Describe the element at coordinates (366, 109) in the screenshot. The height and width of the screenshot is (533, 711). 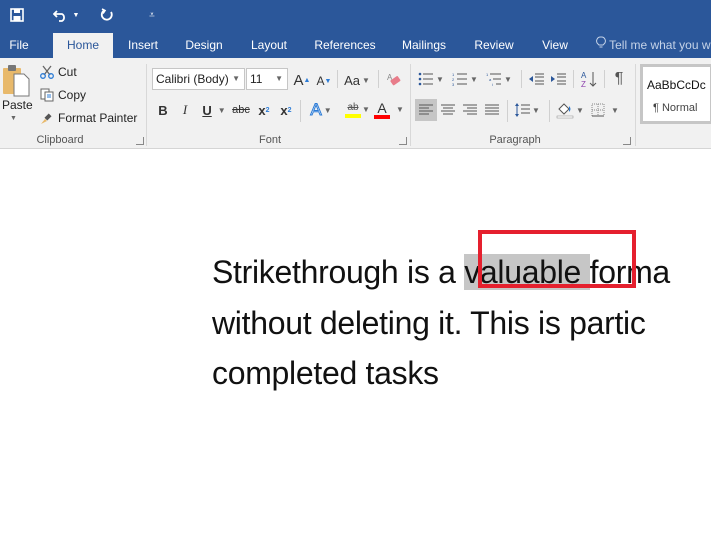
I see `highlight-dropdown-icon: ▼` at that location.